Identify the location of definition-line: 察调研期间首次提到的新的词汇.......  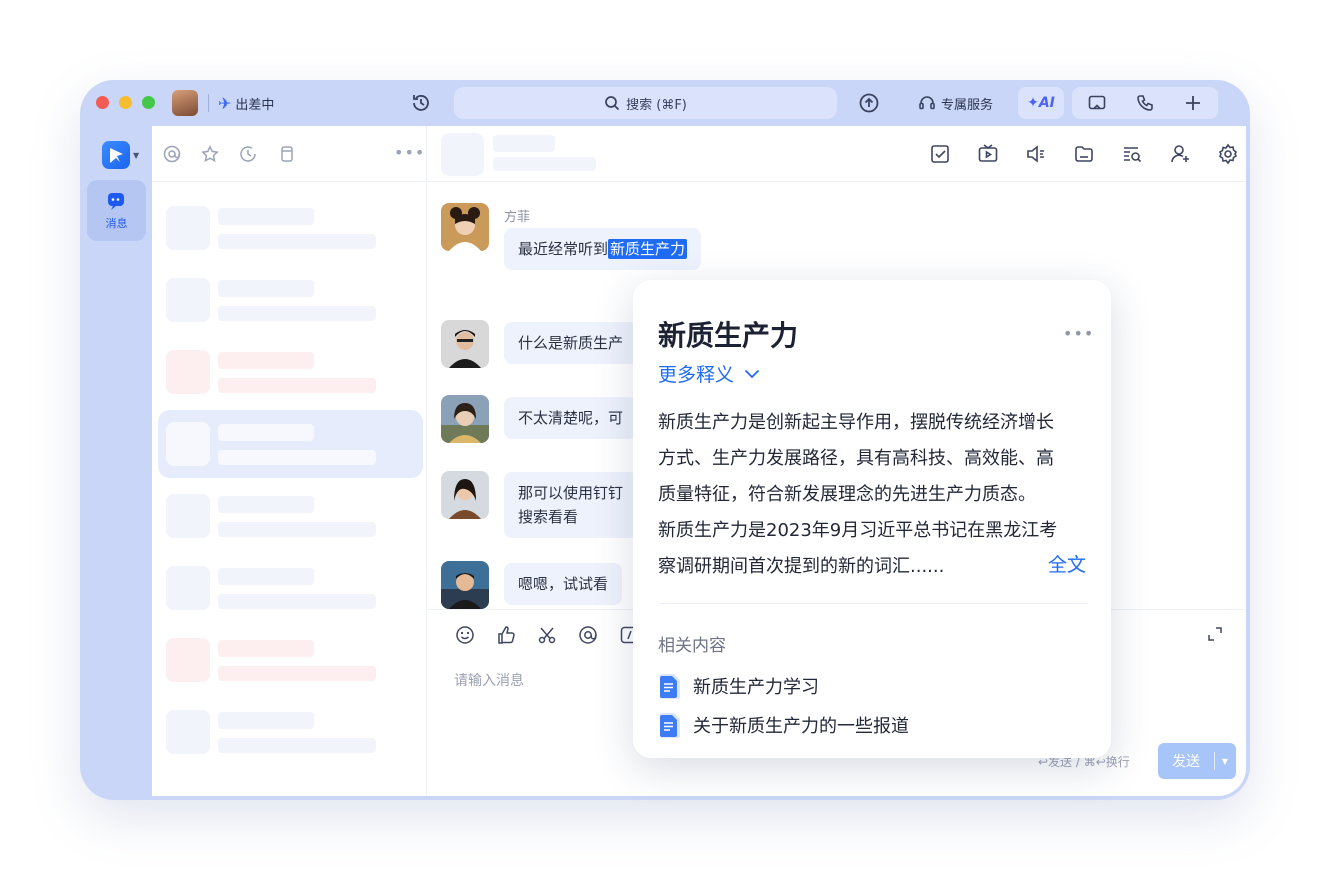
(801, 566).